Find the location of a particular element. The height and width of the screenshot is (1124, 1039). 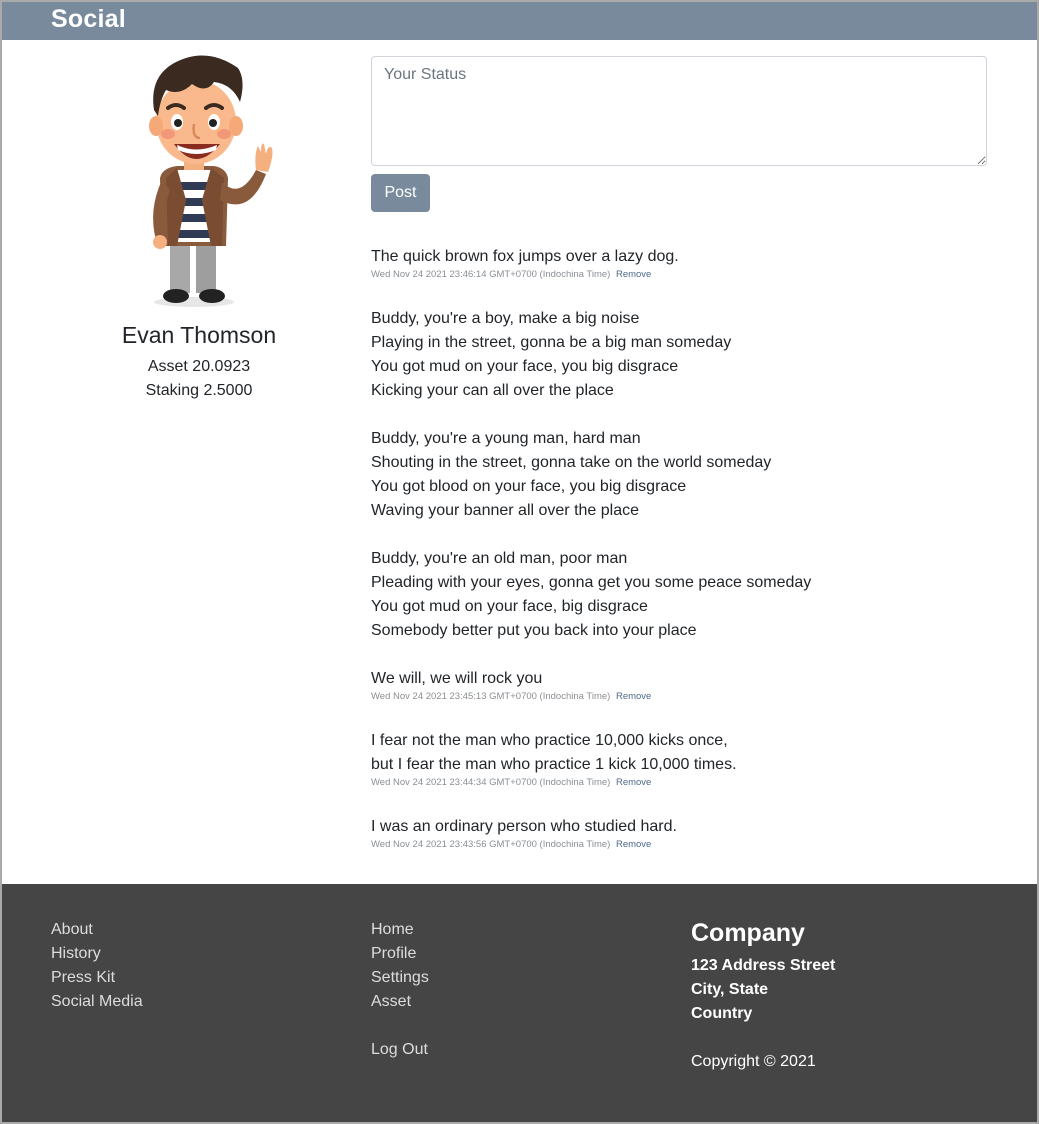

profile-avatar is located at coordinates (211, 181).